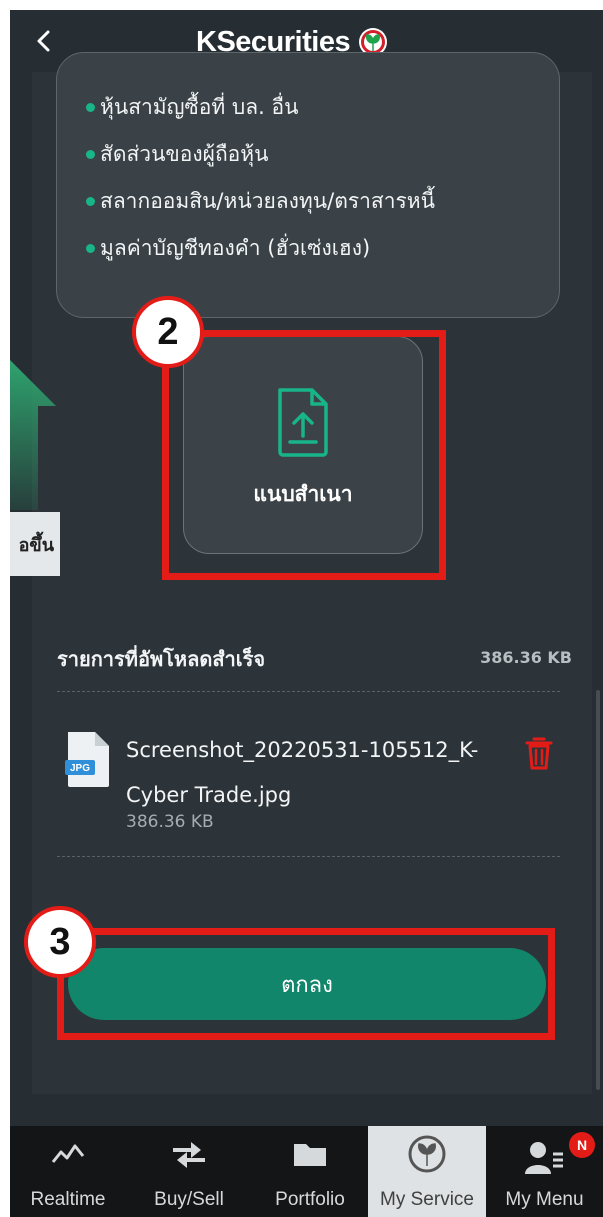 The width and height of the screenshot is (603, 1217). I want to click on tab-my-service: My Service, so click(427, 1171).